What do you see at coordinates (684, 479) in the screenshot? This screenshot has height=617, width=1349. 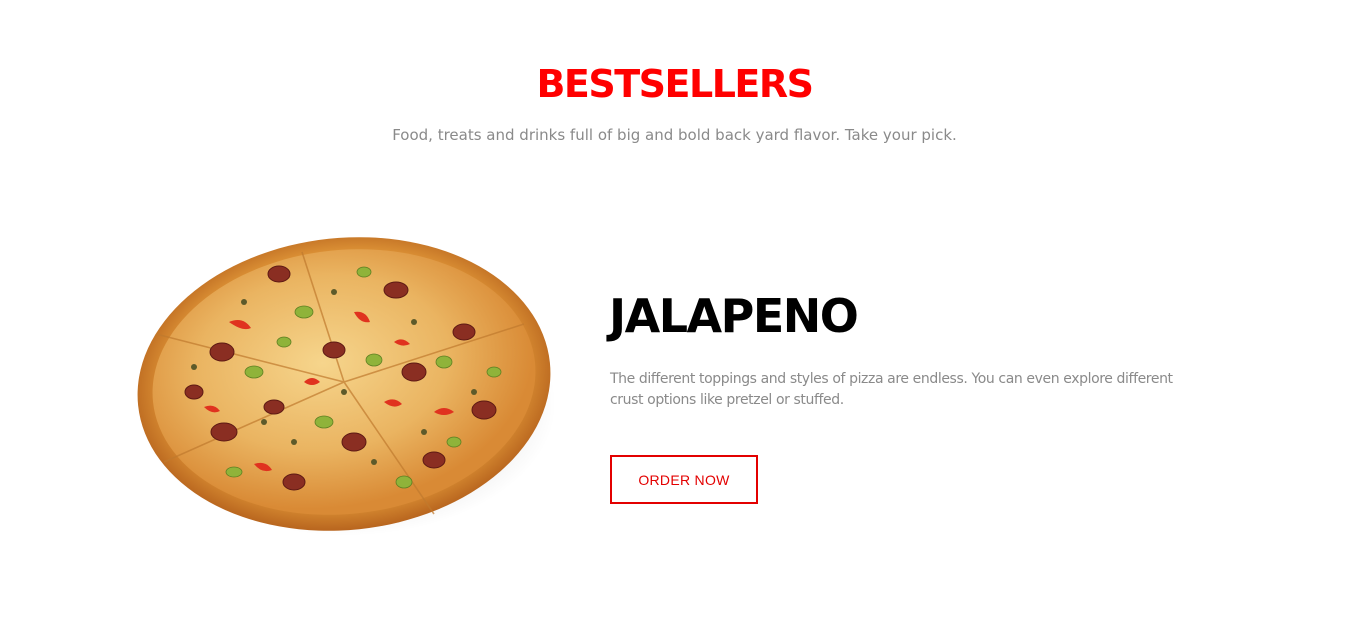 I see `order-now-button: ORDER NOW` at bounding box center [684, 479].